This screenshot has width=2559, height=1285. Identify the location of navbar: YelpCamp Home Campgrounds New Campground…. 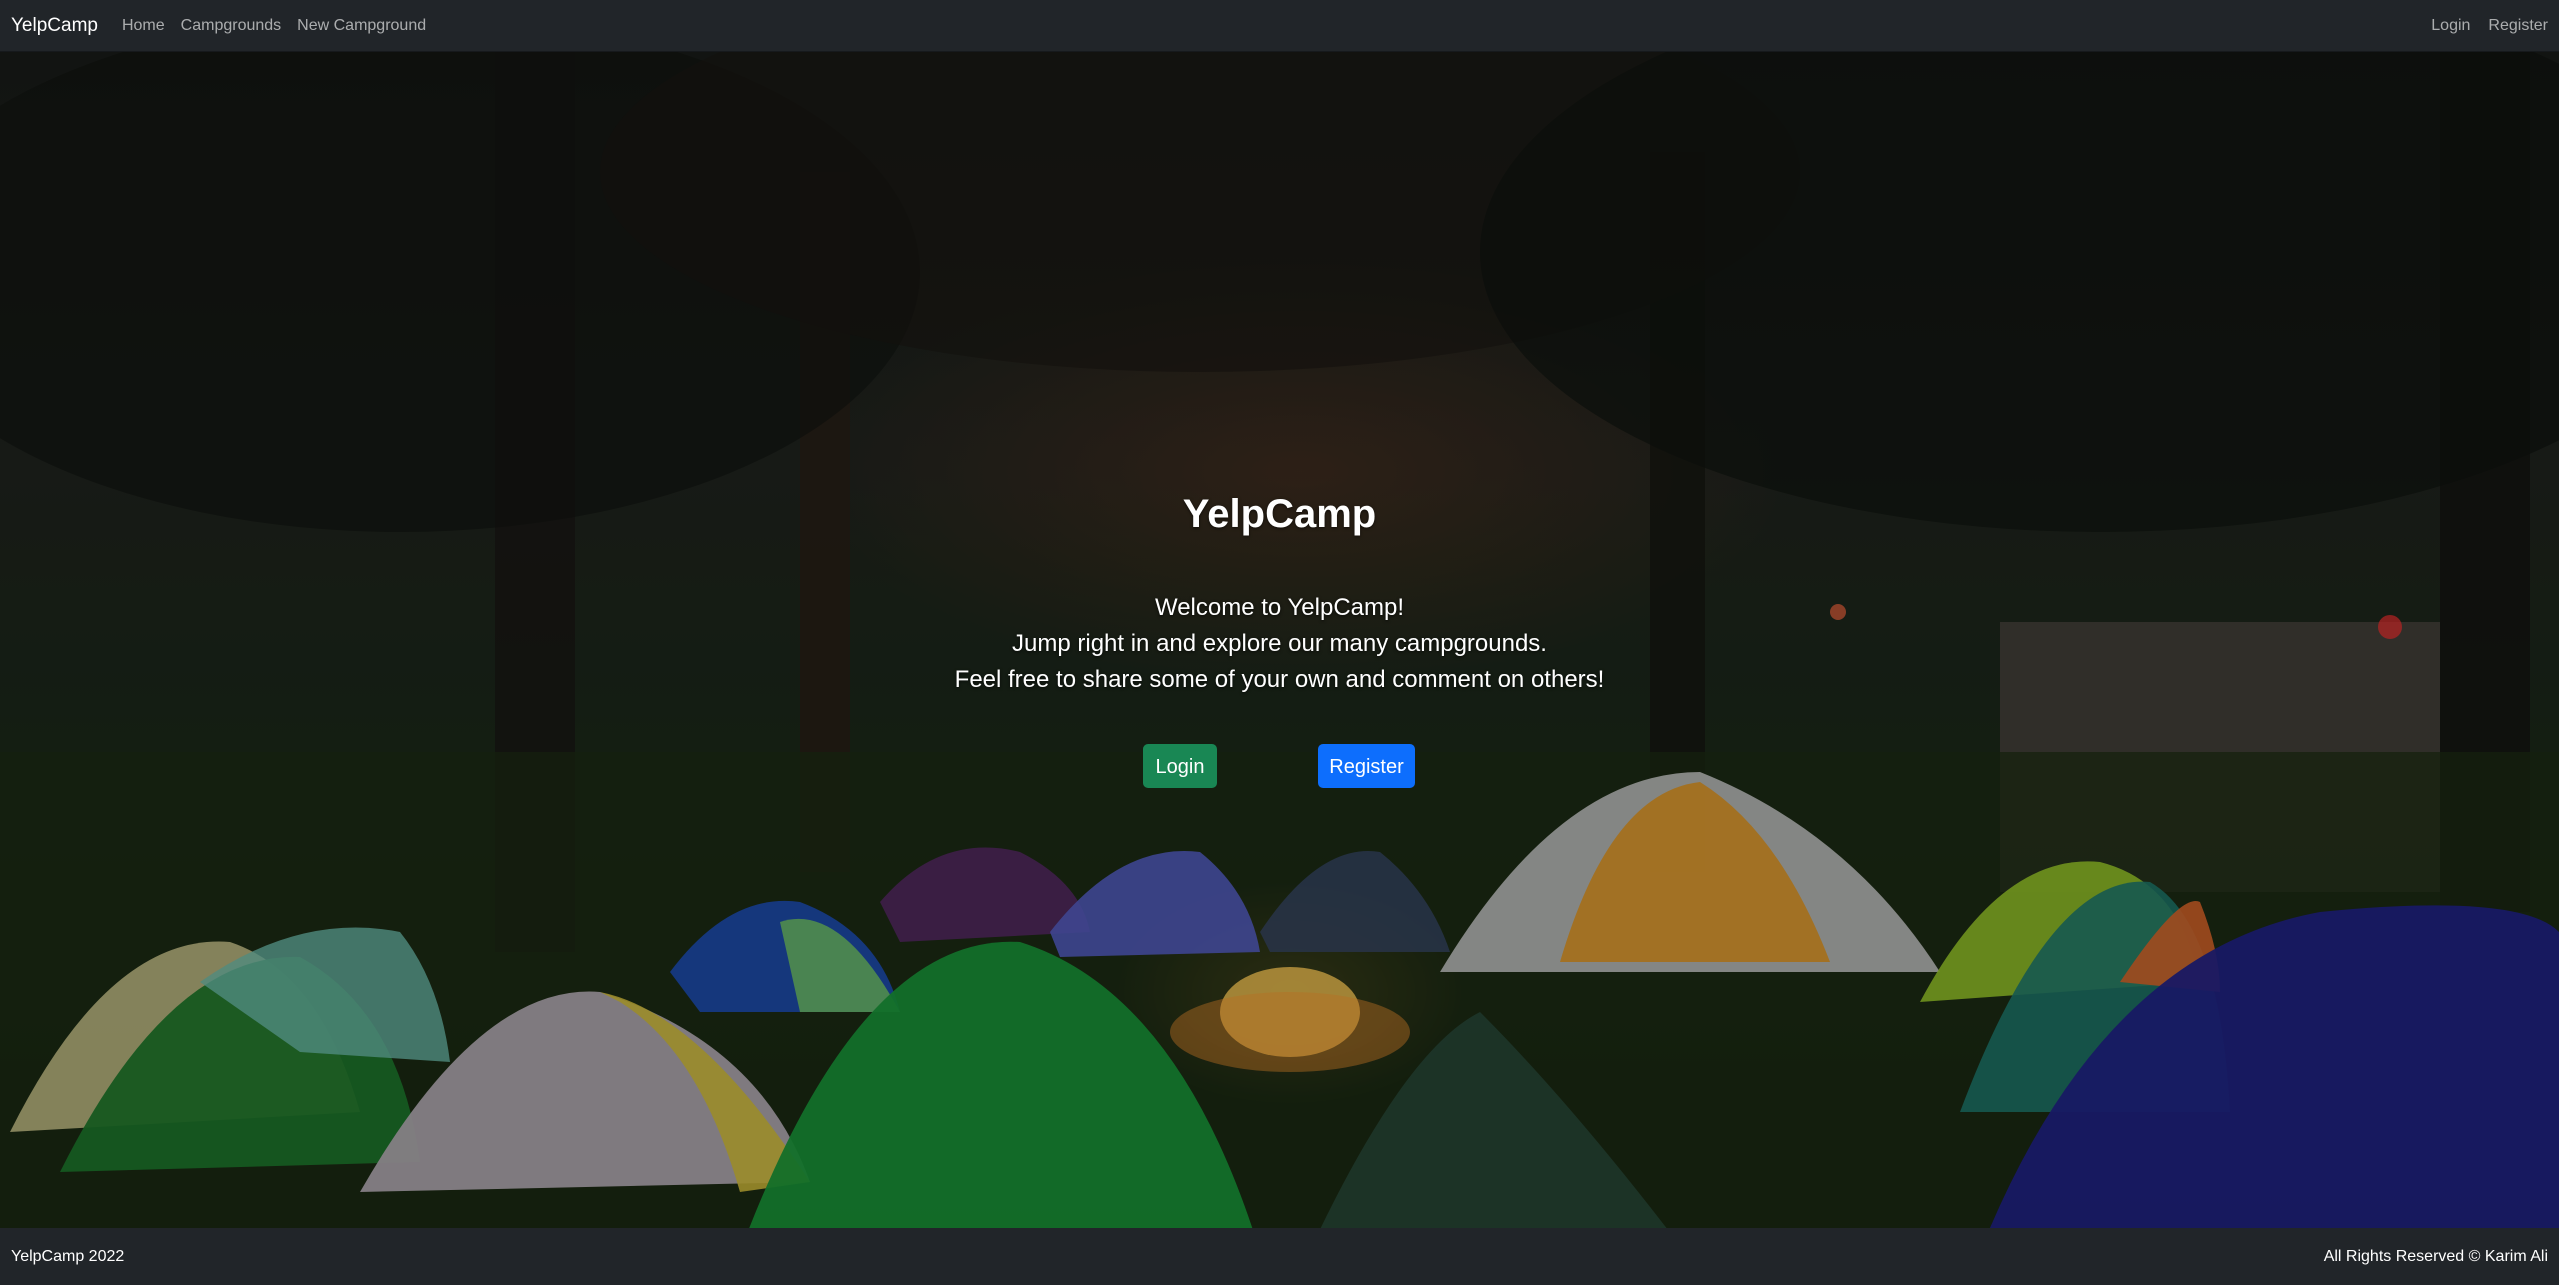
(1279, 26).